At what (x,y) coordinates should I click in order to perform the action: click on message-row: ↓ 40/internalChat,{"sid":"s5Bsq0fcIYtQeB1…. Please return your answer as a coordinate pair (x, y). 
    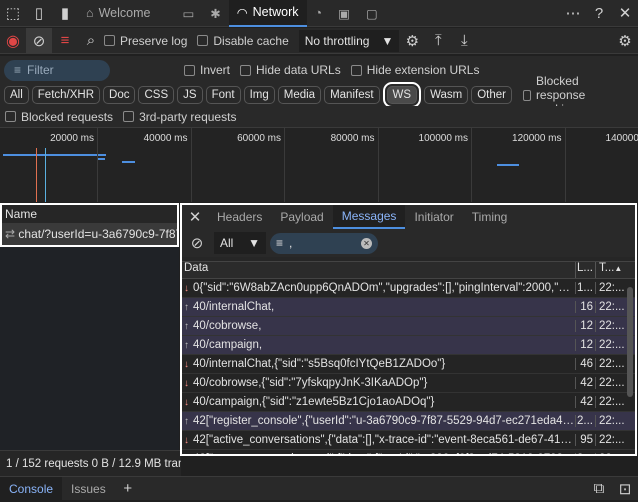
    Looking at the image, I should click on (408, 364).